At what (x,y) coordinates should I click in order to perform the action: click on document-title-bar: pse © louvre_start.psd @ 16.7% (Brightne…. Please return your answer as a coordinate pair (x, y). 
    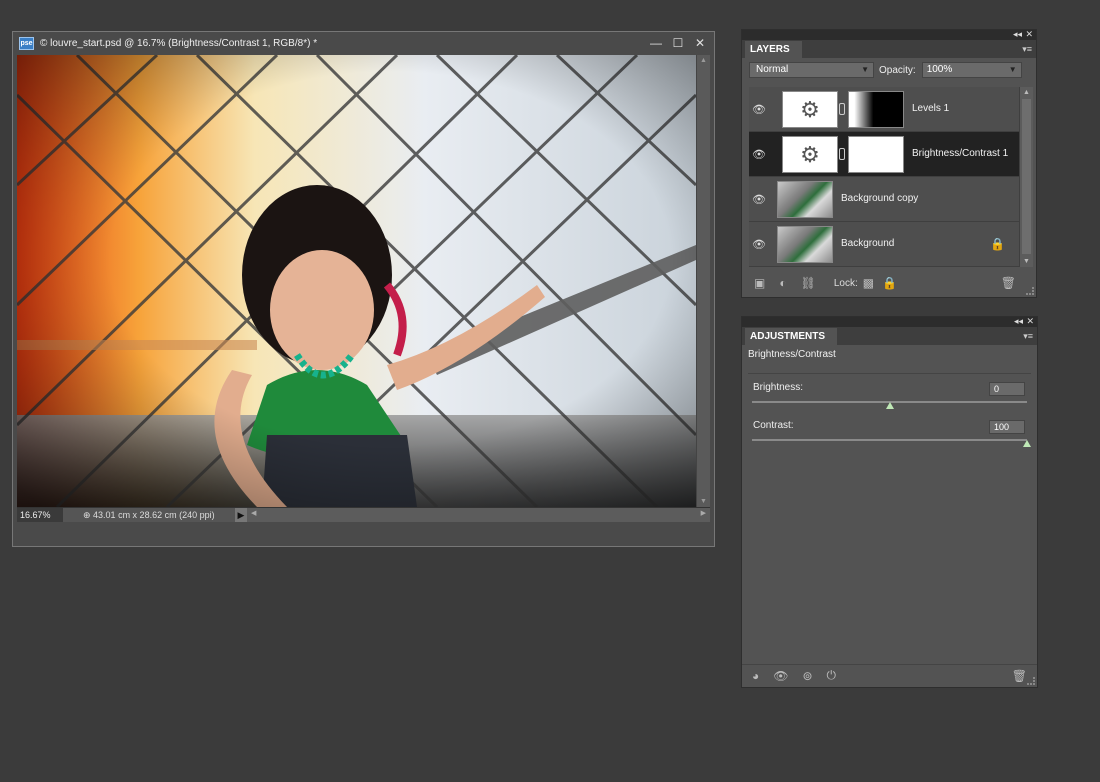
    Looking at the image, I should click on (363, 43).